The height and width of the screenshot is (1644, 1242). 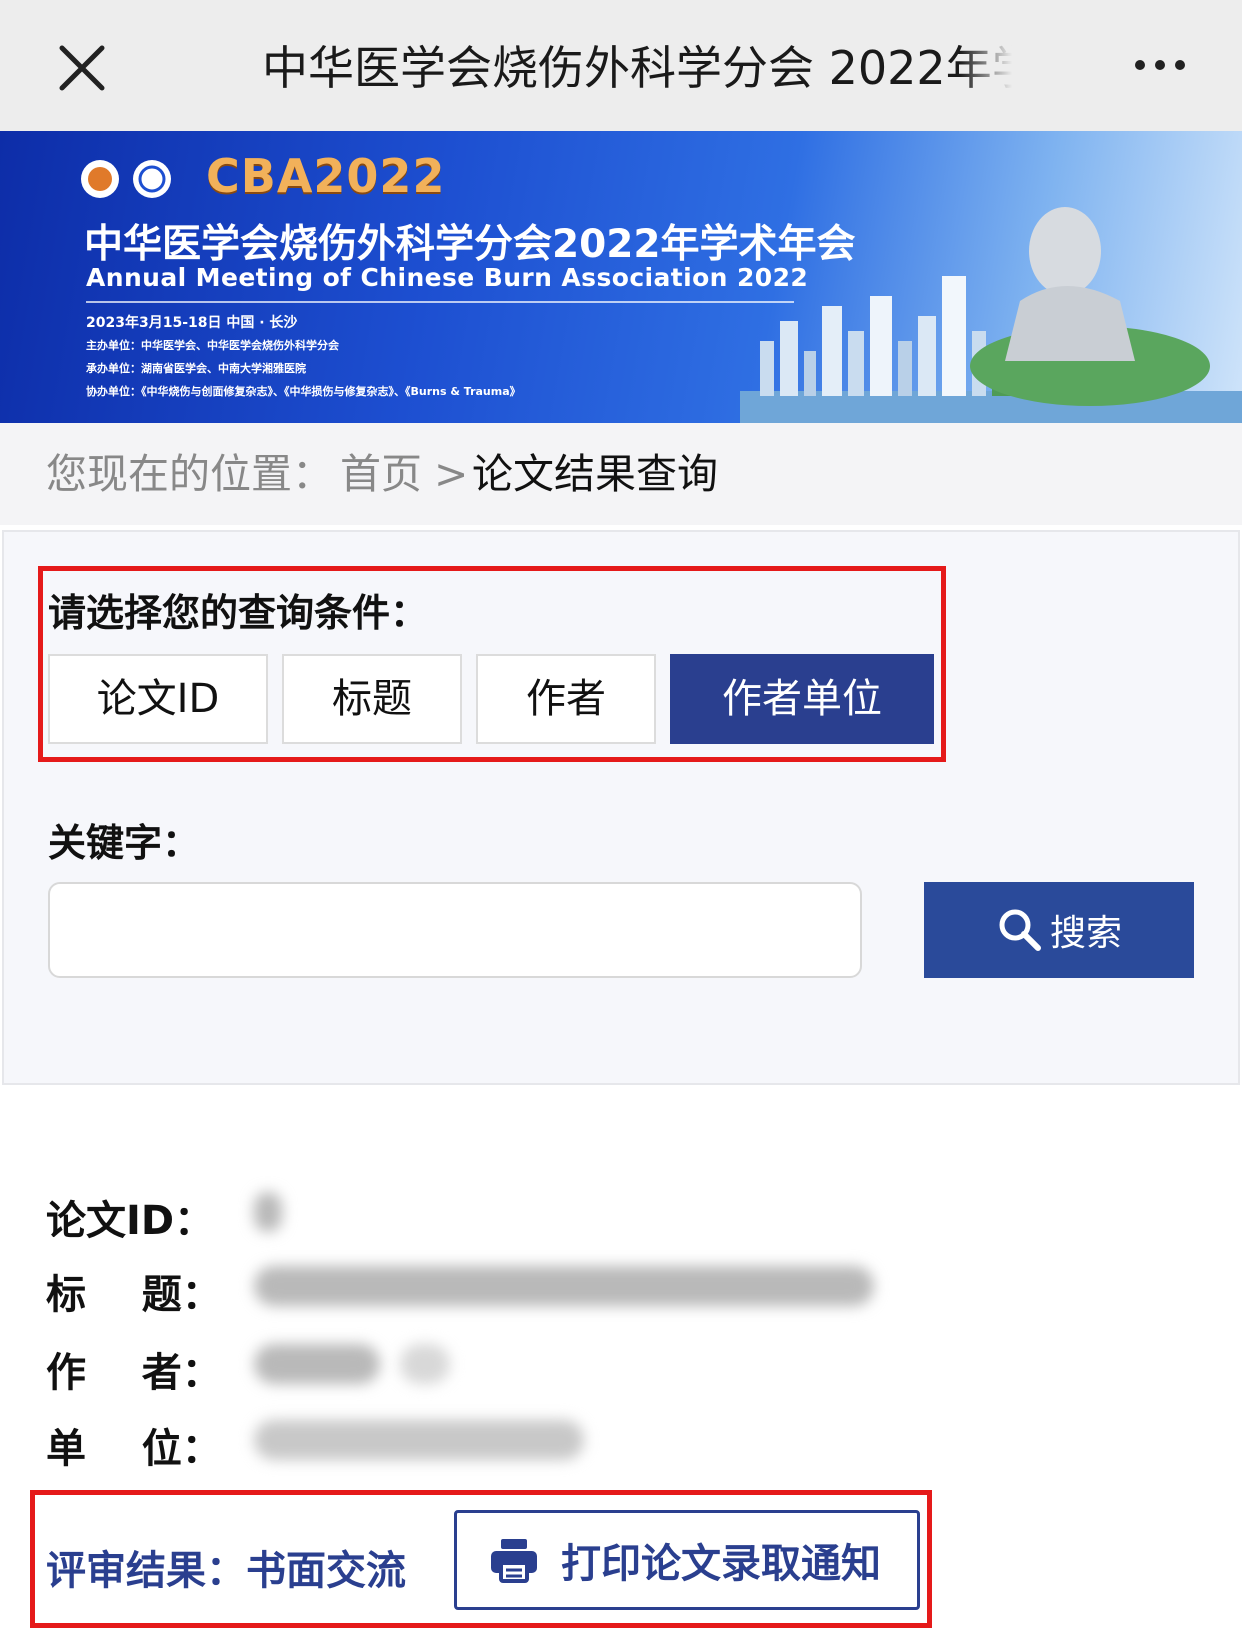 What do you see at coordinates (134, 1373) in the screenshot?
I see `result-author-label: 作 者：` at bounding box center [134, 1373].